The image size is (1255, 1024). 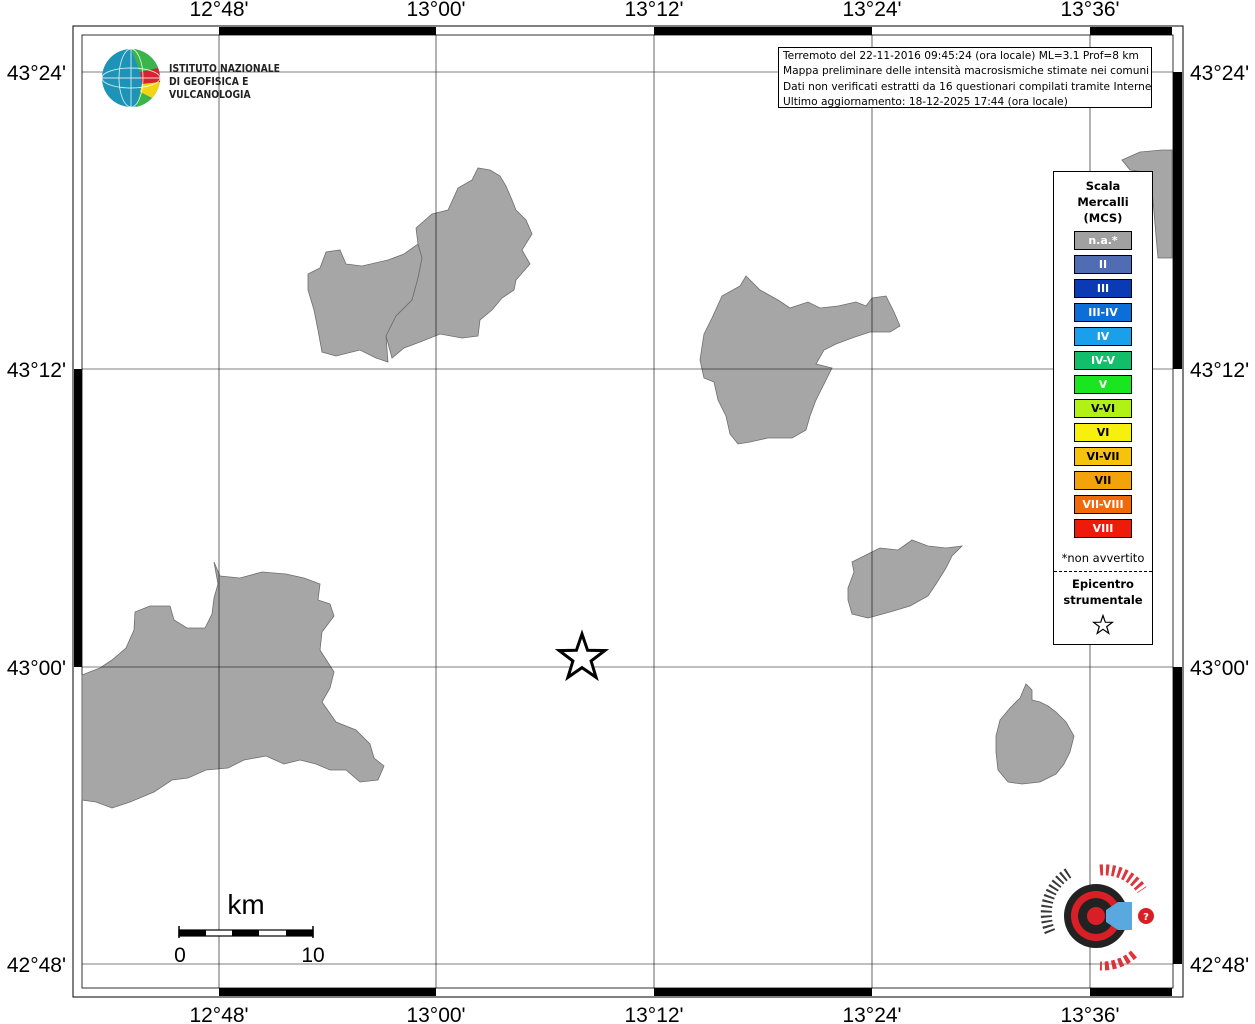 What do you see at coordinates (1103, 186) in the screenshot?
I see `legend-title-line: Scala` at bounding box center [1103, 186].